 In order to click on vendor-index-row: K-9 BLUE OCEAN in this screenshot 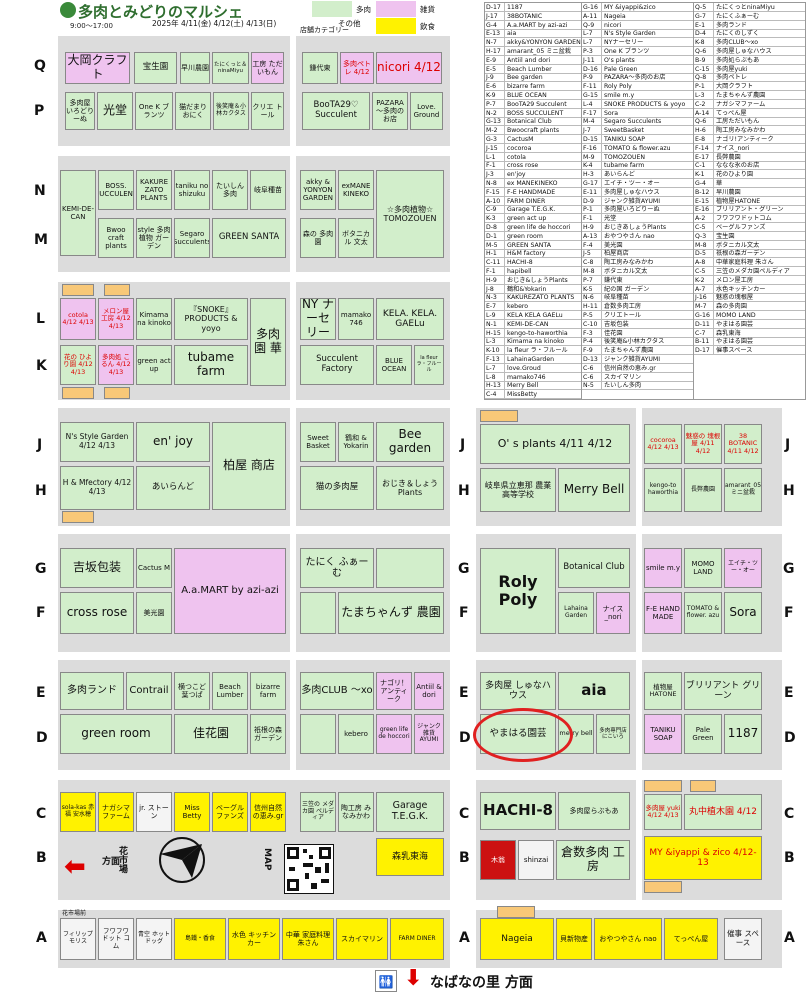, I will do `click(533, 95)`.